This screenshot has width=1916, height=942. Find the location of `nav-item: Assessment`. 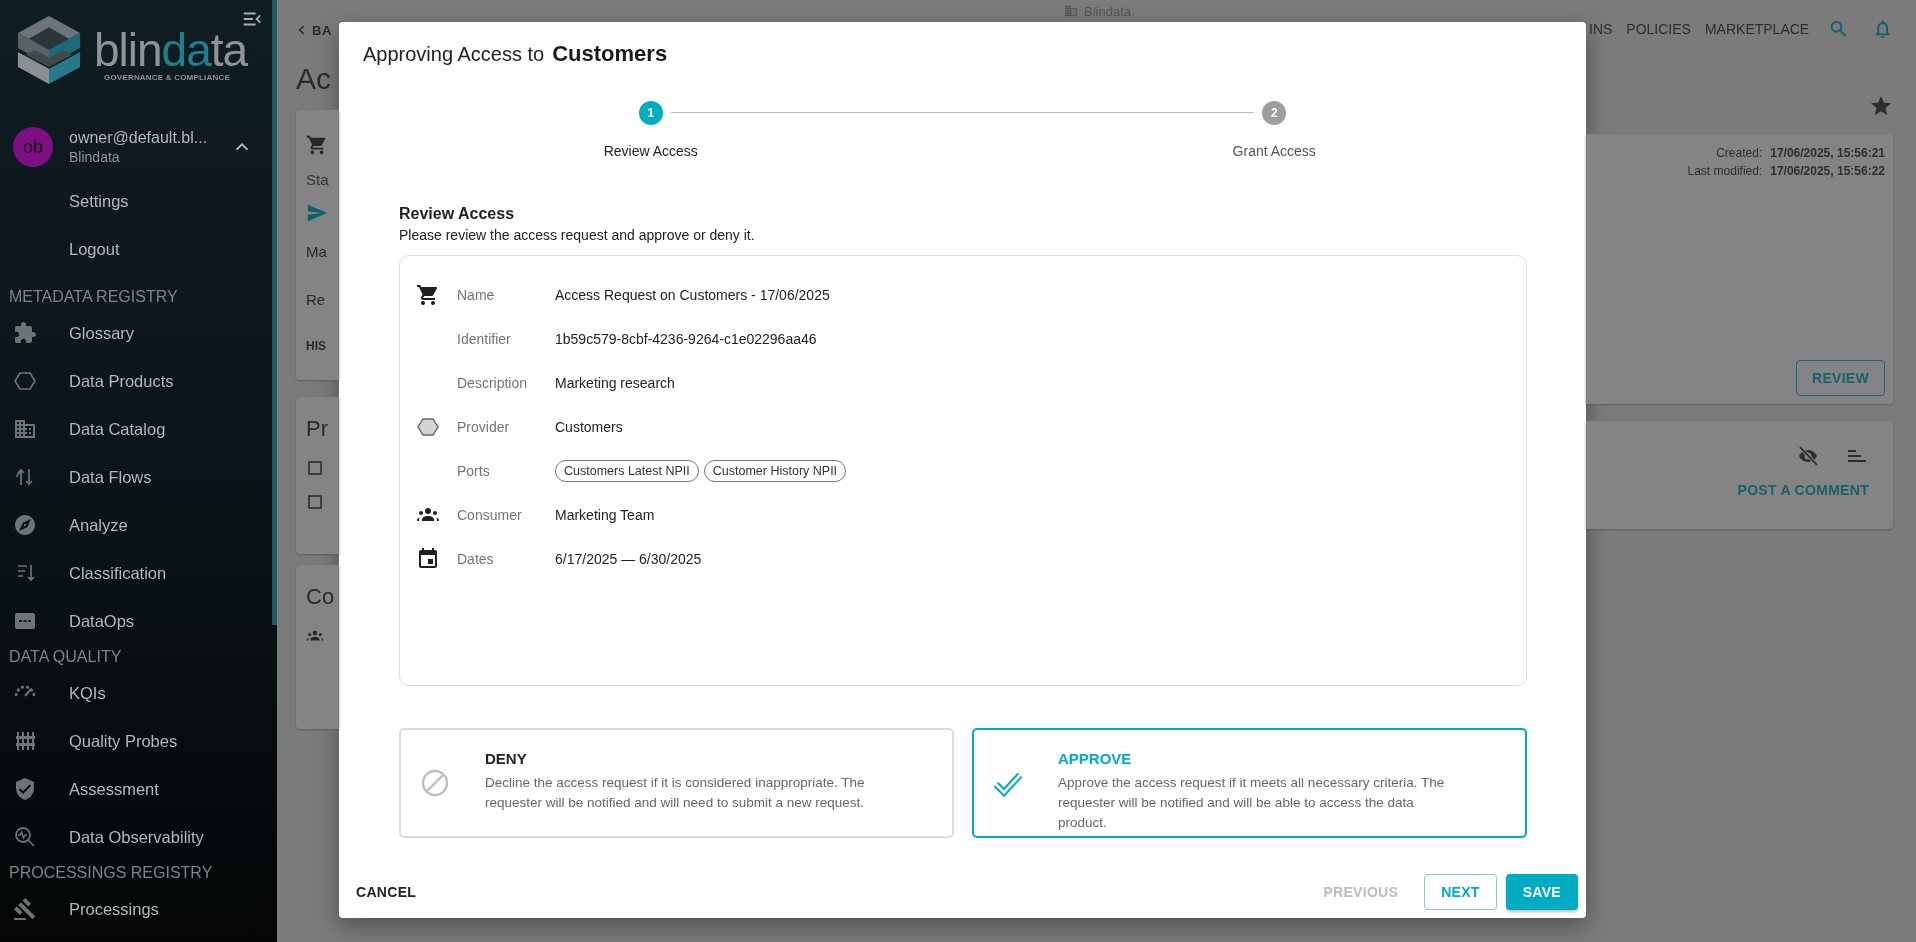

nav-item: Assessment is located at coordinates (114, 789).